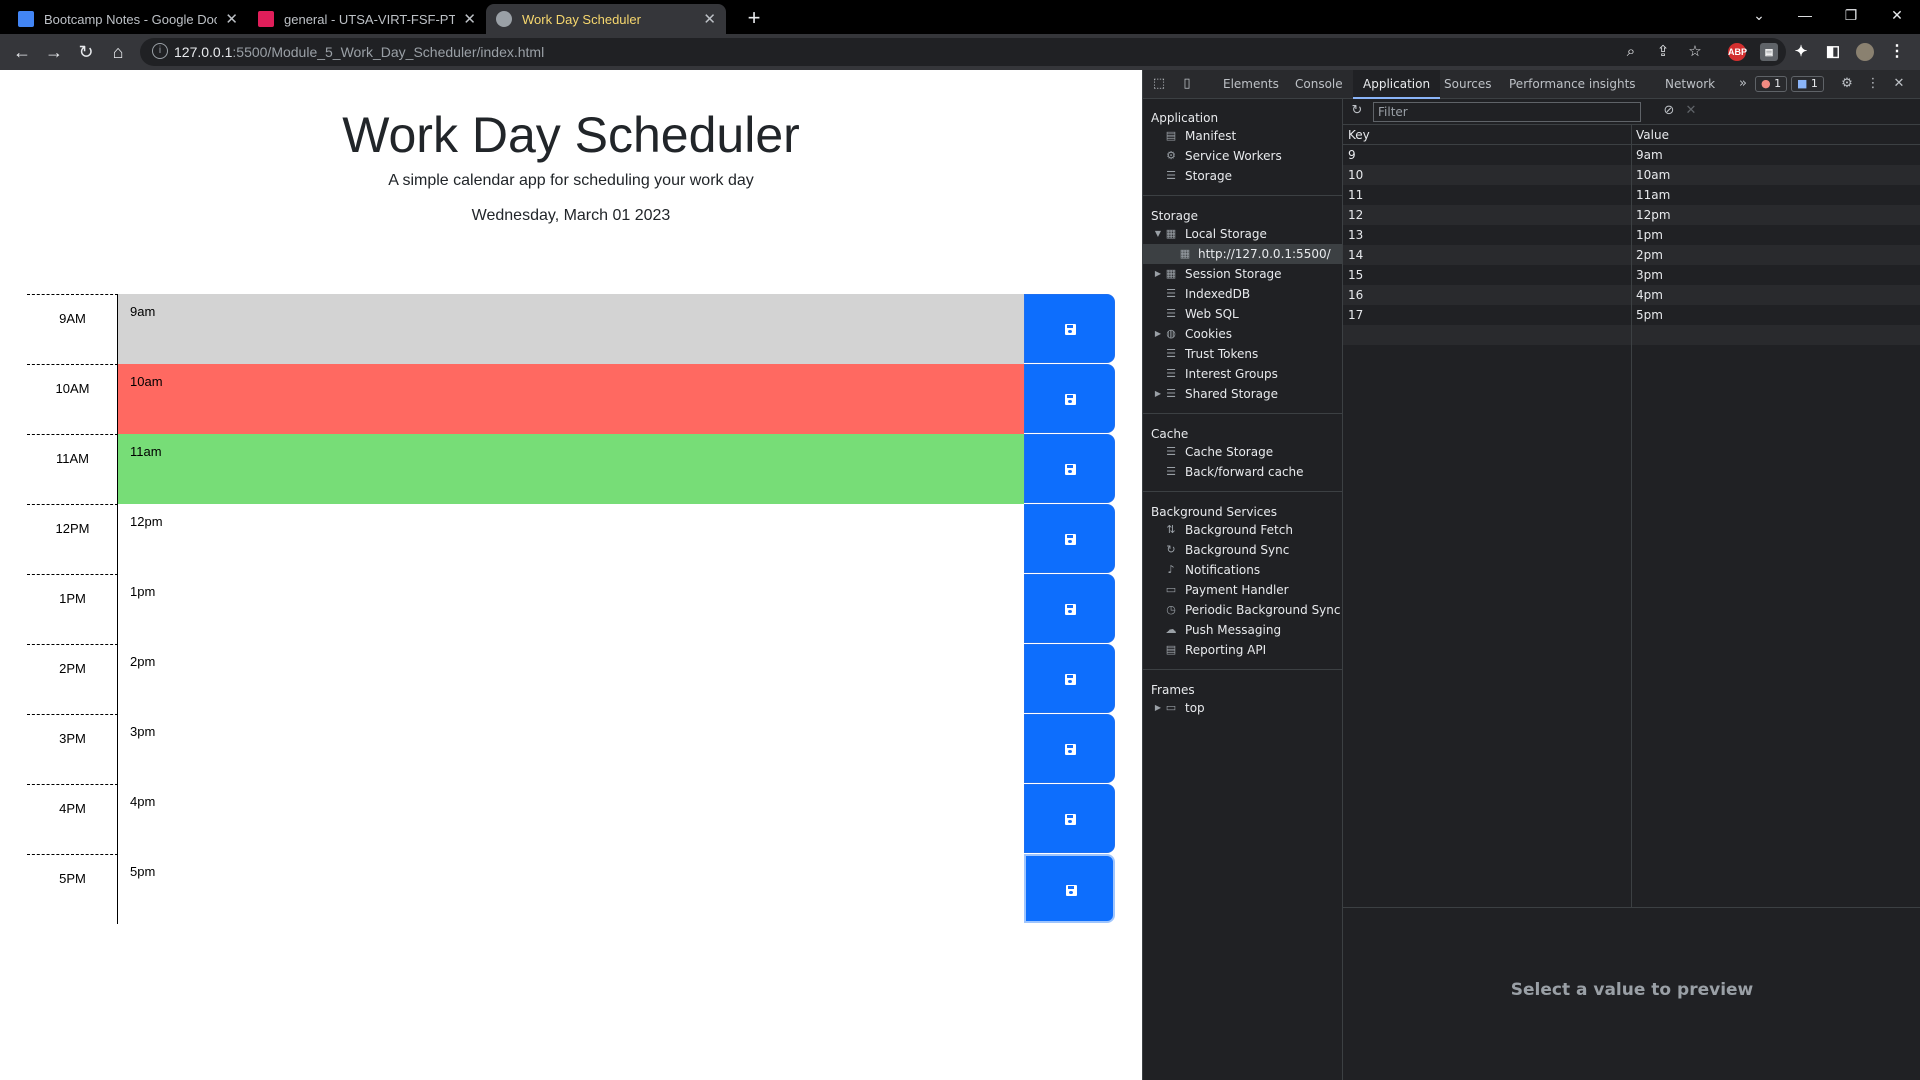 This screenshot has width=1920, height=1080. I want to click on site-info-icon: i, so click(160, 51).